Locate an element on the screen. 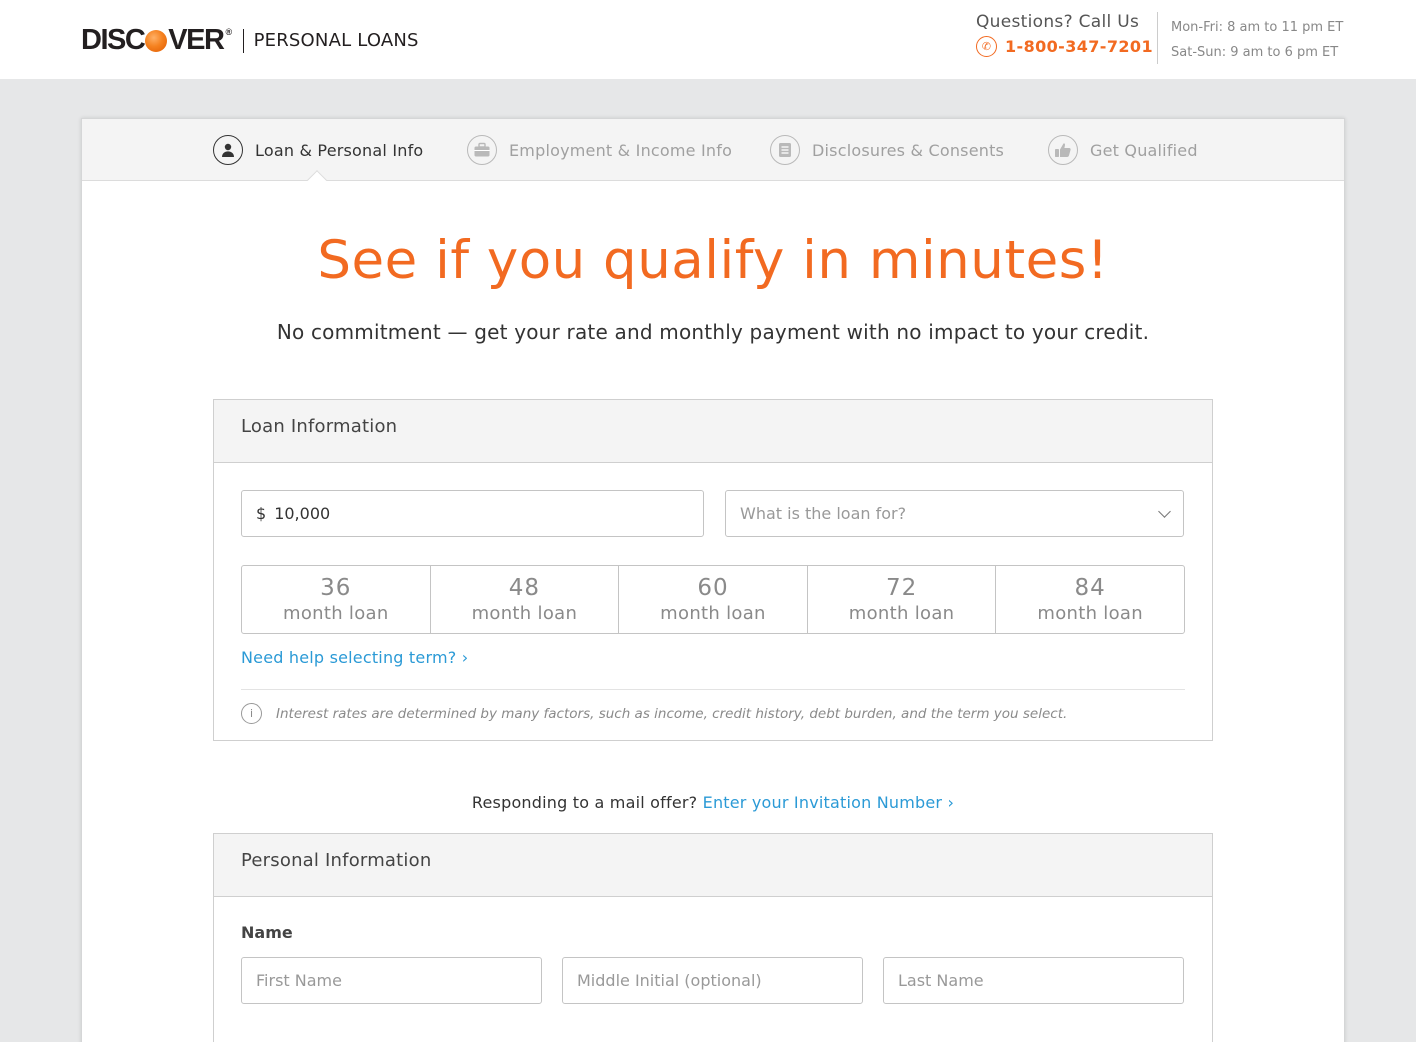  logo-orange-dot-icon is located at coordinates (156, 40).